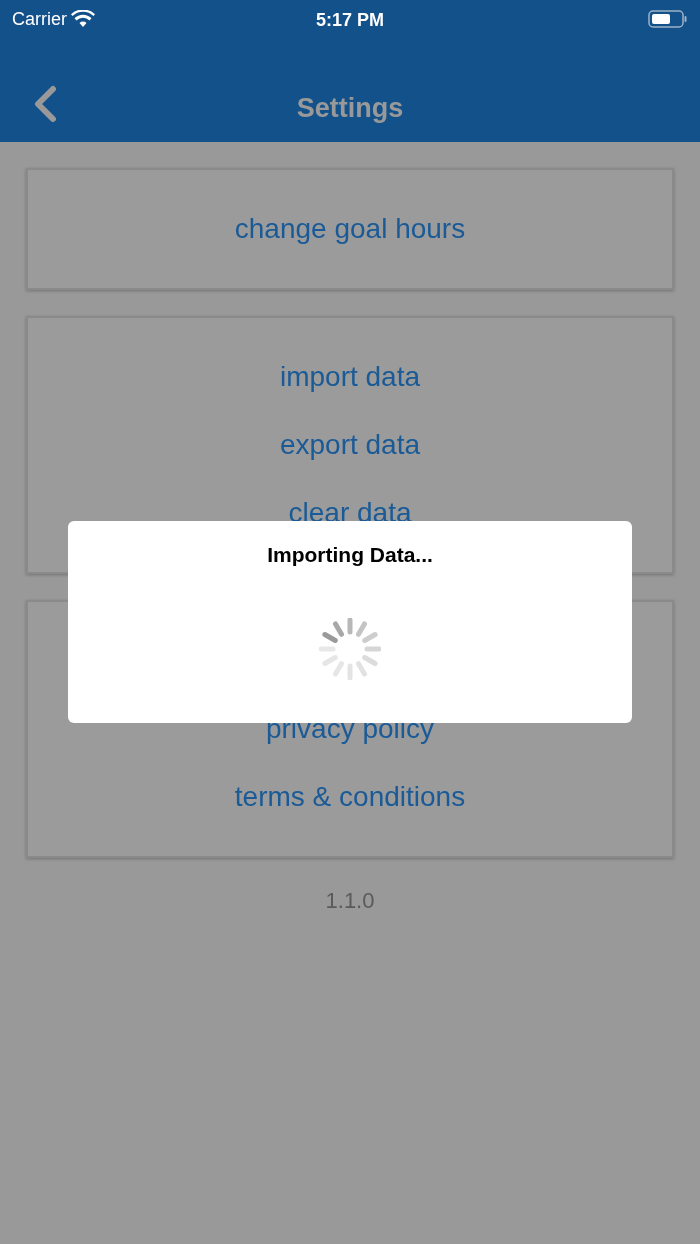 The width and height of the screenshot is (700, 1244). Describe the element at coordinates (39, 19) in the screenshot. I see `carrier-label: Carrier` at that location.